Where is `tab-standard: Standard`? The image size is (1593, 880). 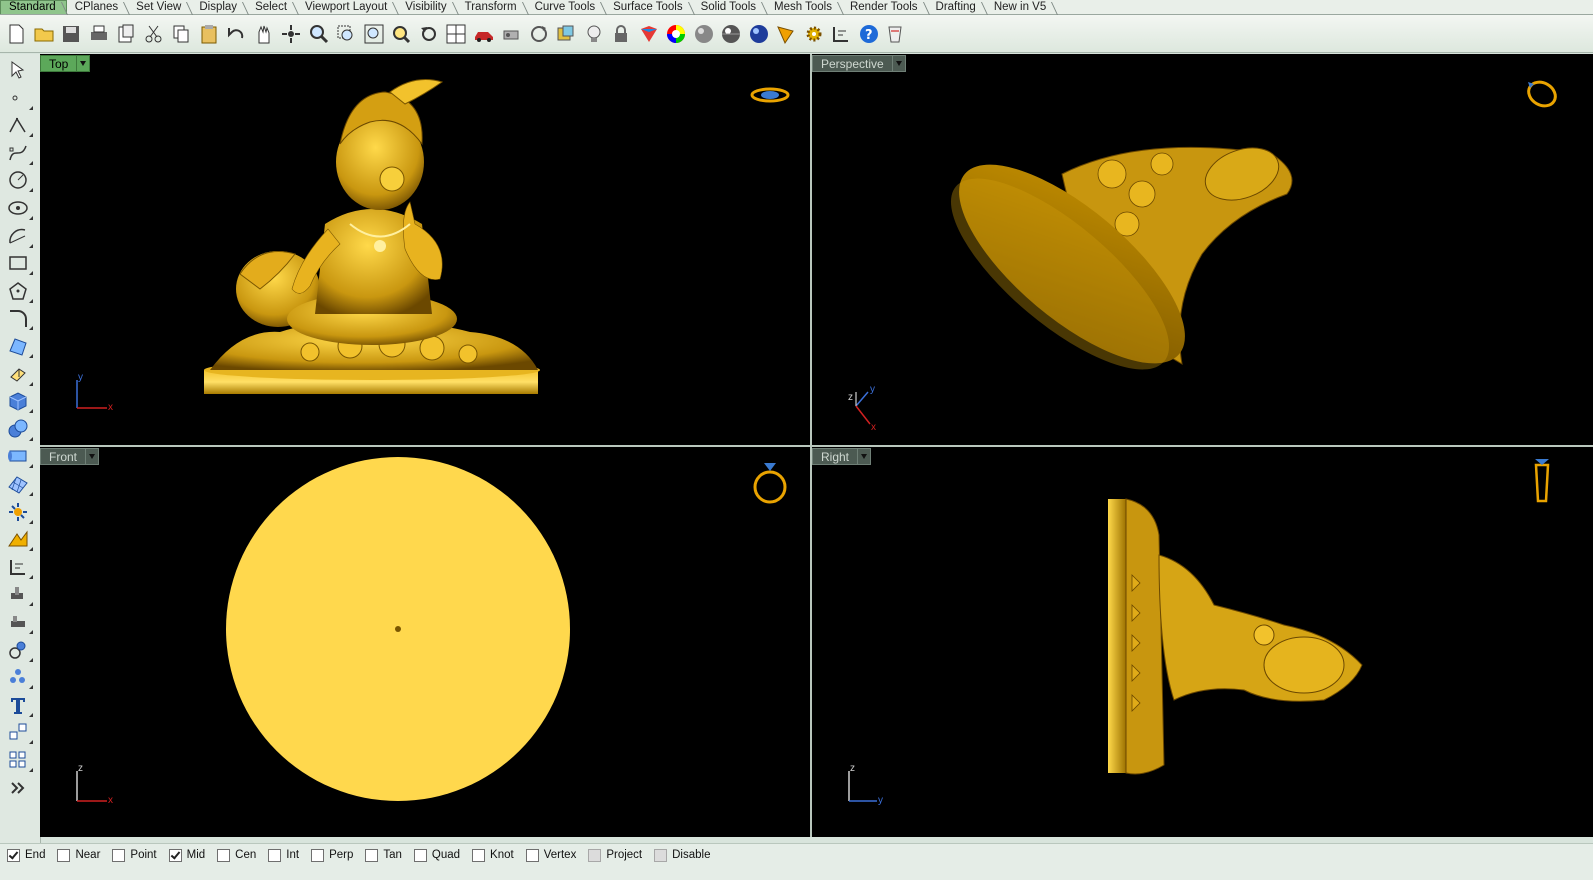
tab-standard: Standard is located at coordinates (33, 7).